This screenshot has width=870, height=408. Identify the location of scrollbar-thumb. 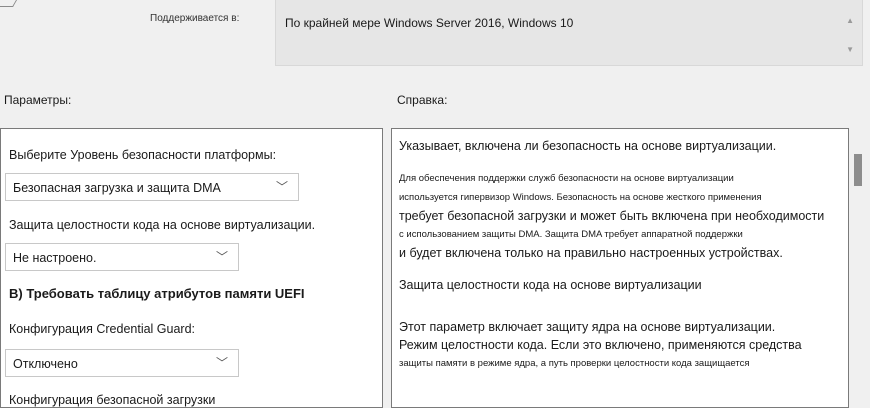
(858, 170).